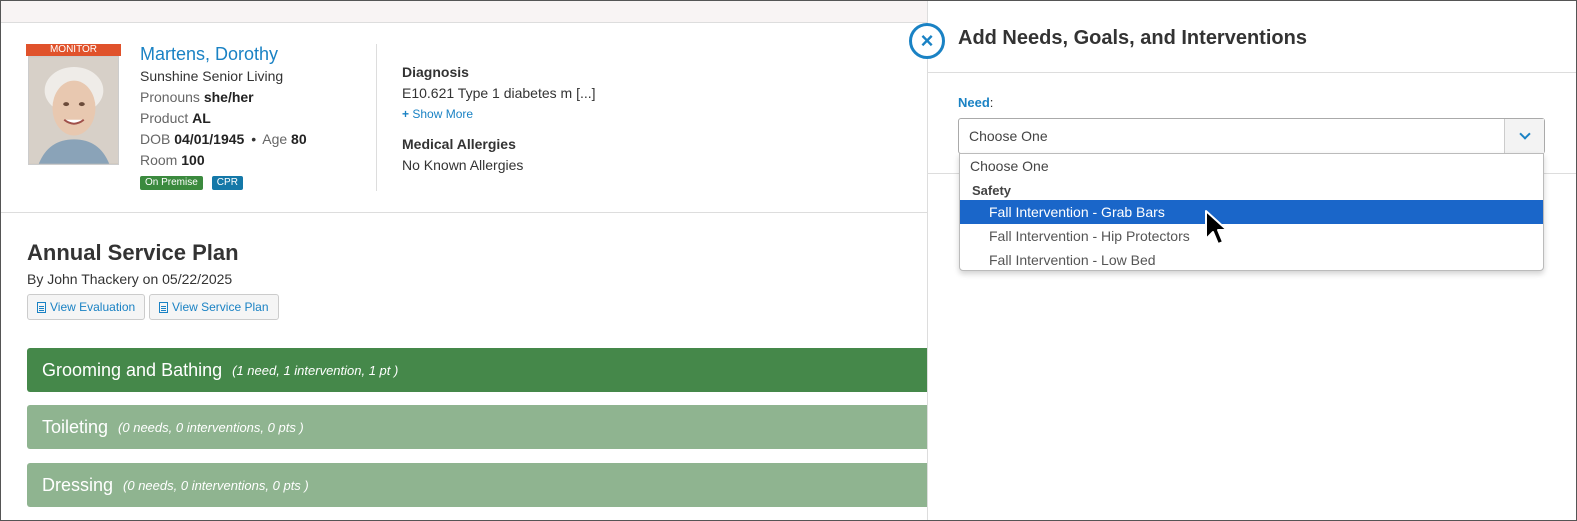 Image resolution: width=1577 pixels, height=521 pixels. I want to click on dob-age-row: DOB 04/01/1945 • Age 80, so click(223, 139).